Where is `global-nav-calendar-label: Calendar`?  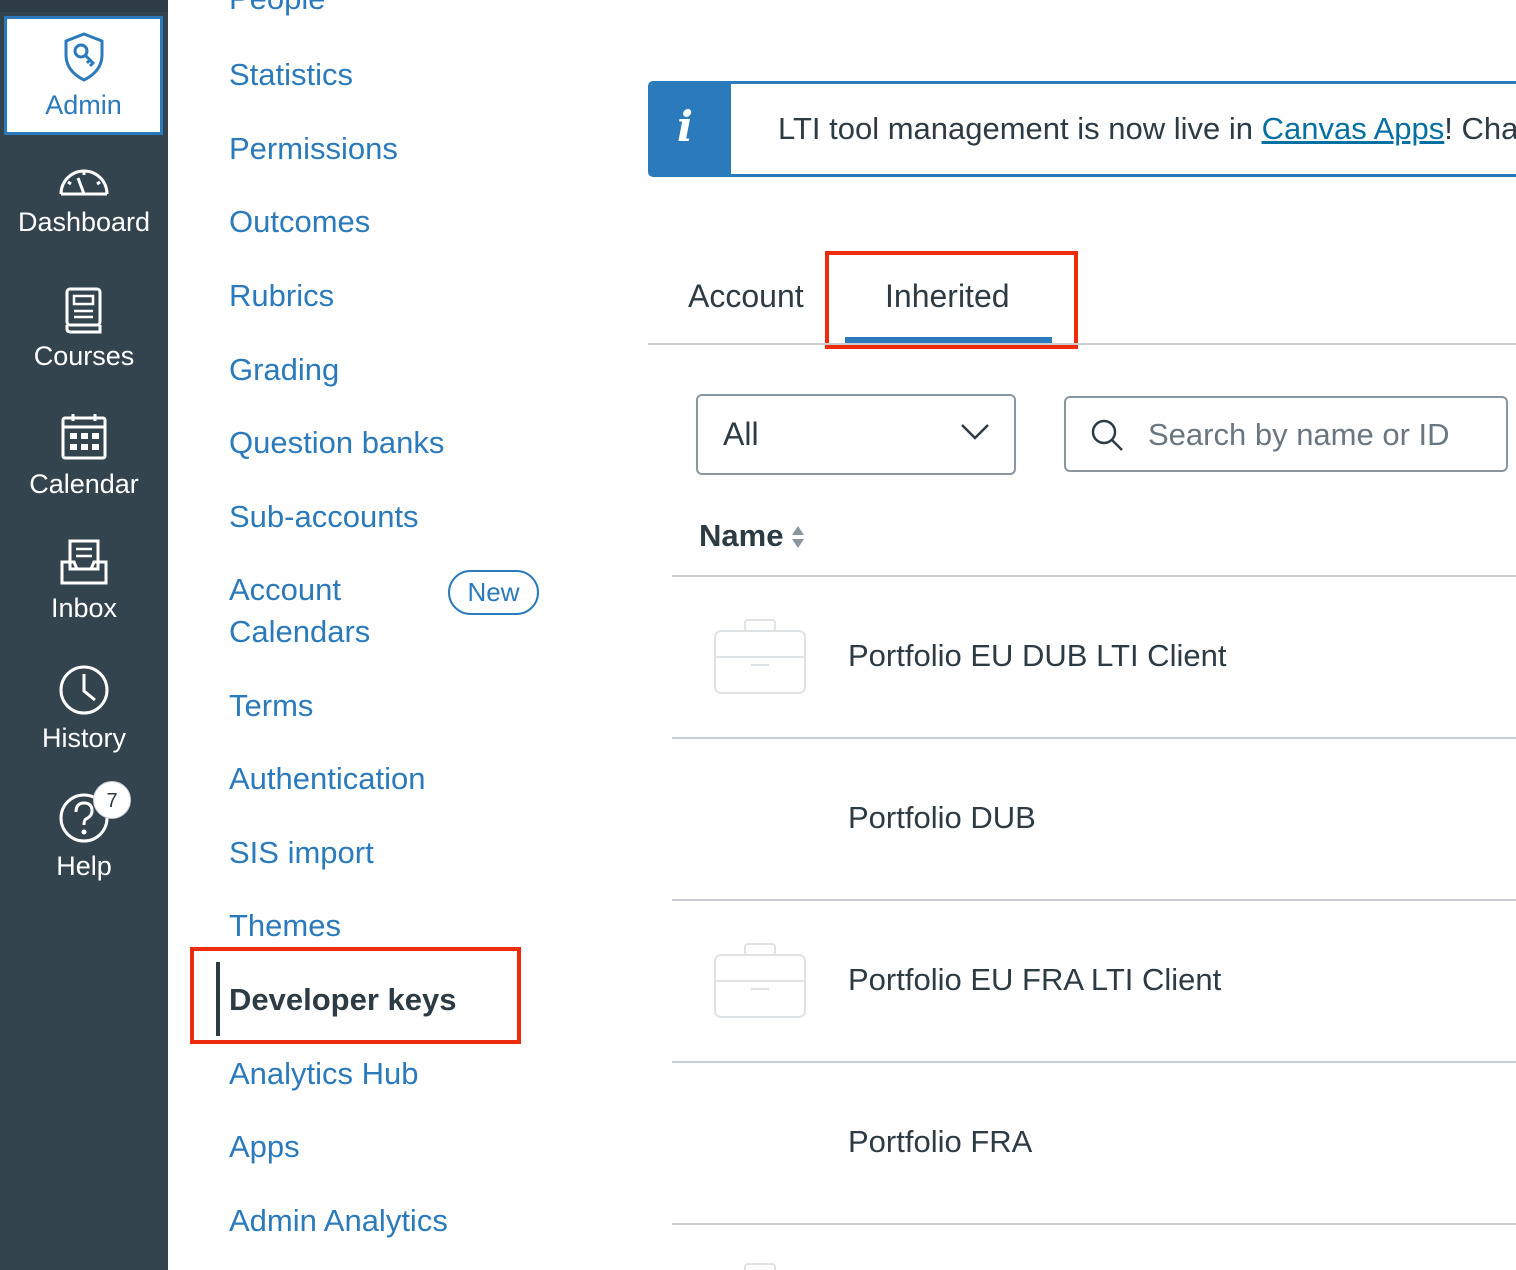 global-nav-calendar-label: Calendar is located at coordinates (84, 484).